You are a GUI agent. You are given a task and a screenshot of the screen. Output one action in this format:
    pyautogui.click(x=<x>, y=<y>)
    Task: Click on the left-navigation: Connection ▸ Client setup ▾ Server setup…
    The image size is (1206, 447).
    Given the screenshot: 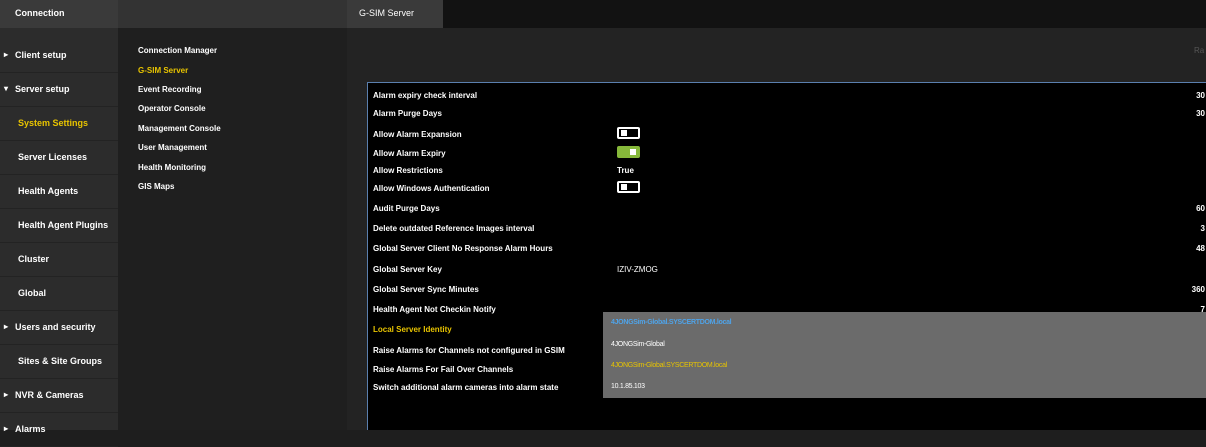 What is the action you would take?
    pyautogui.click(x=59, y=223)
    